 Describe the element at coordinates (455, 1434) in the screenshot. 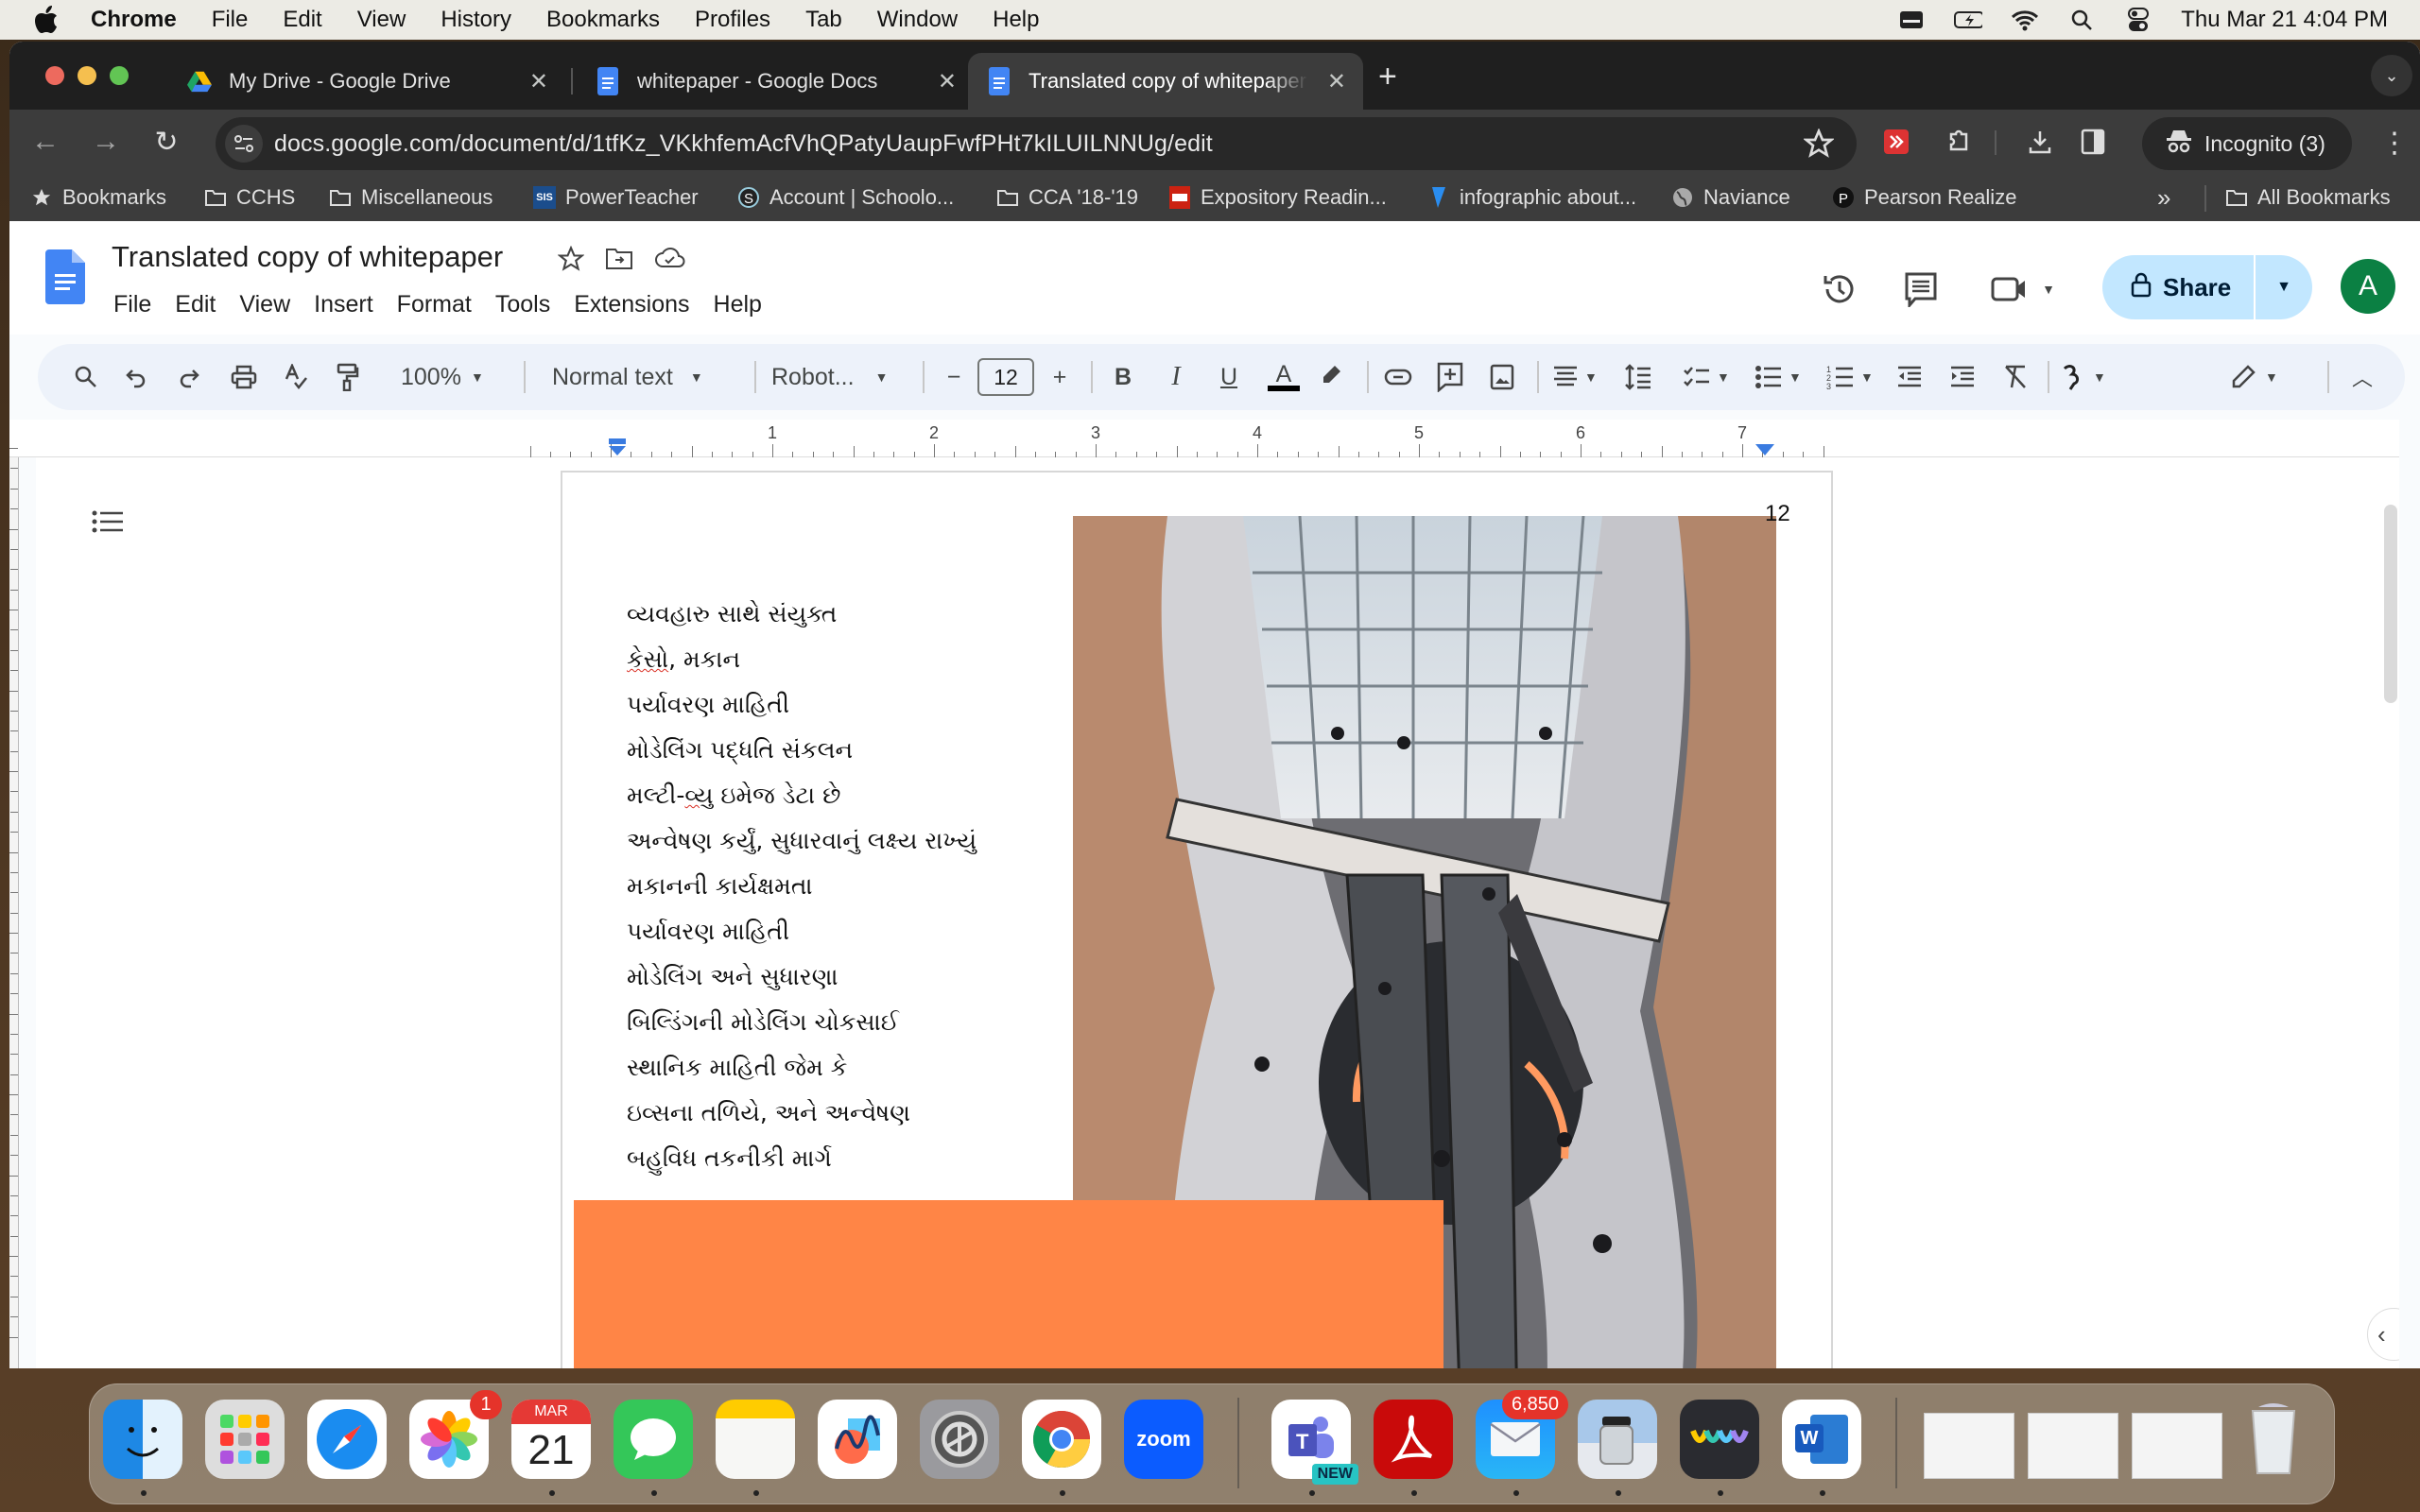

I see `dock-photos-icon: 1` at that location.